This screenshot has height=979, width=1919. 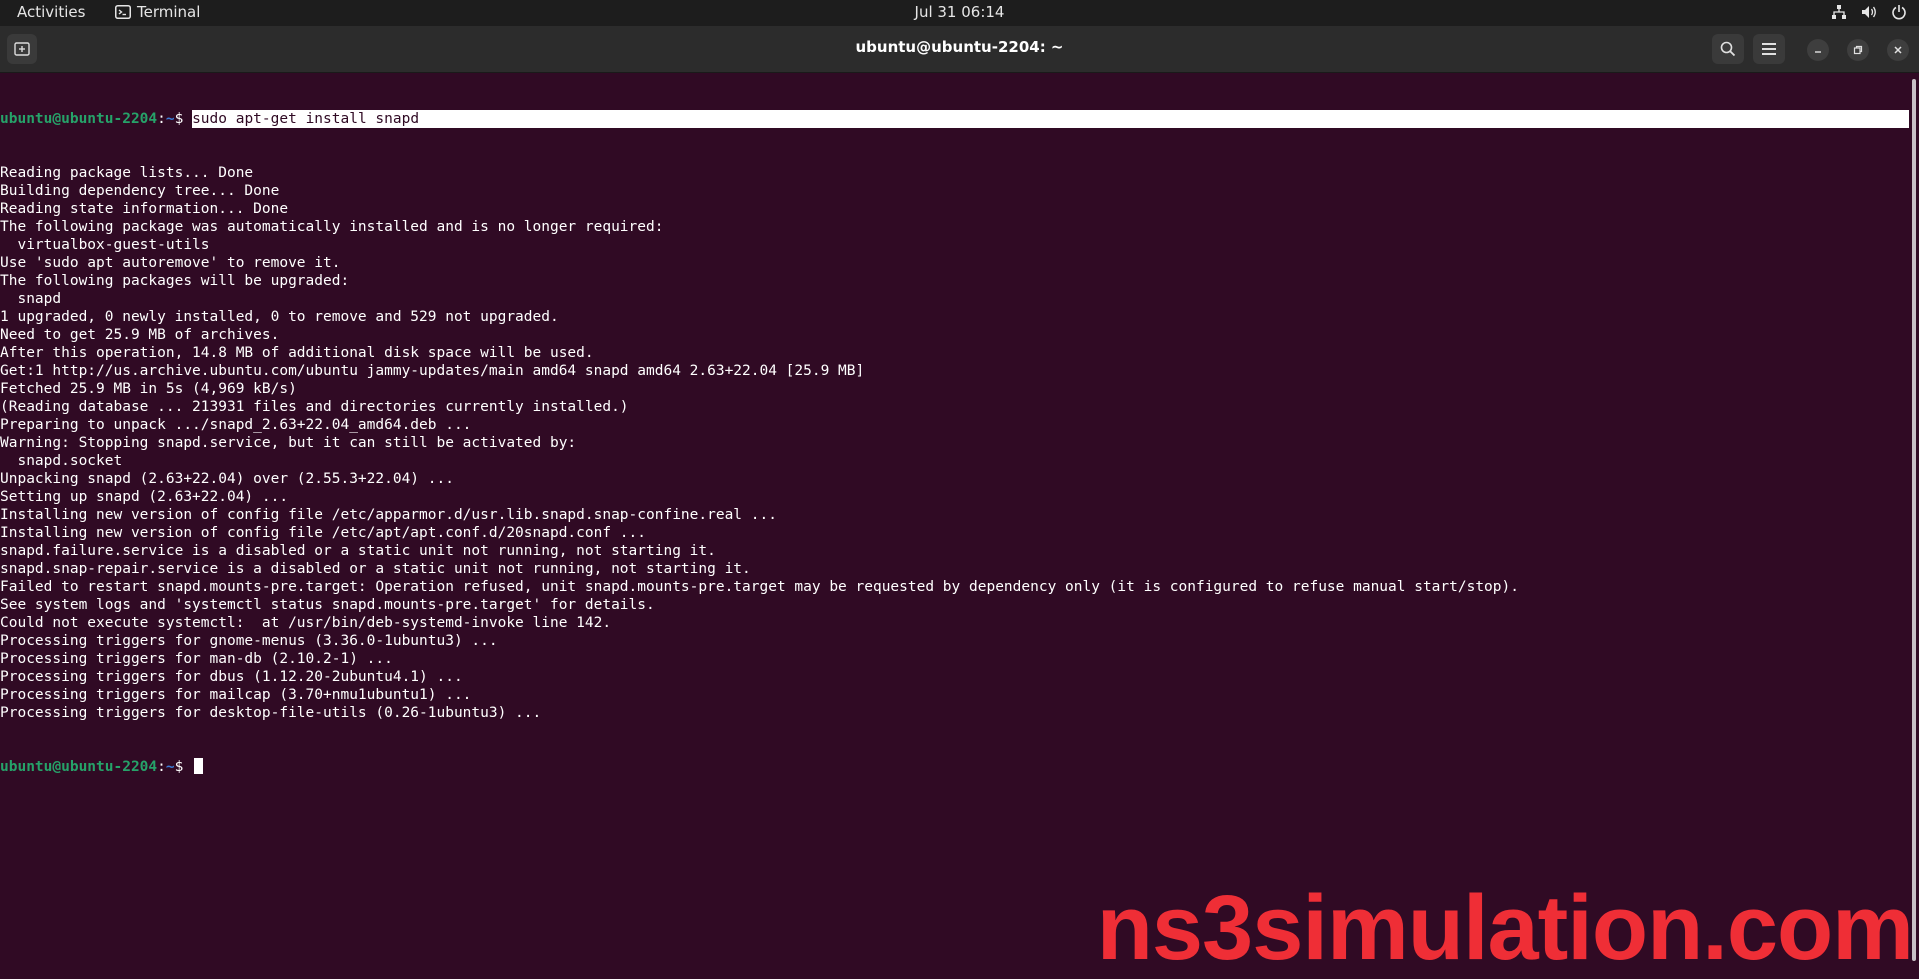 I want to click on volume-icon, so click(x=1869, y=12).